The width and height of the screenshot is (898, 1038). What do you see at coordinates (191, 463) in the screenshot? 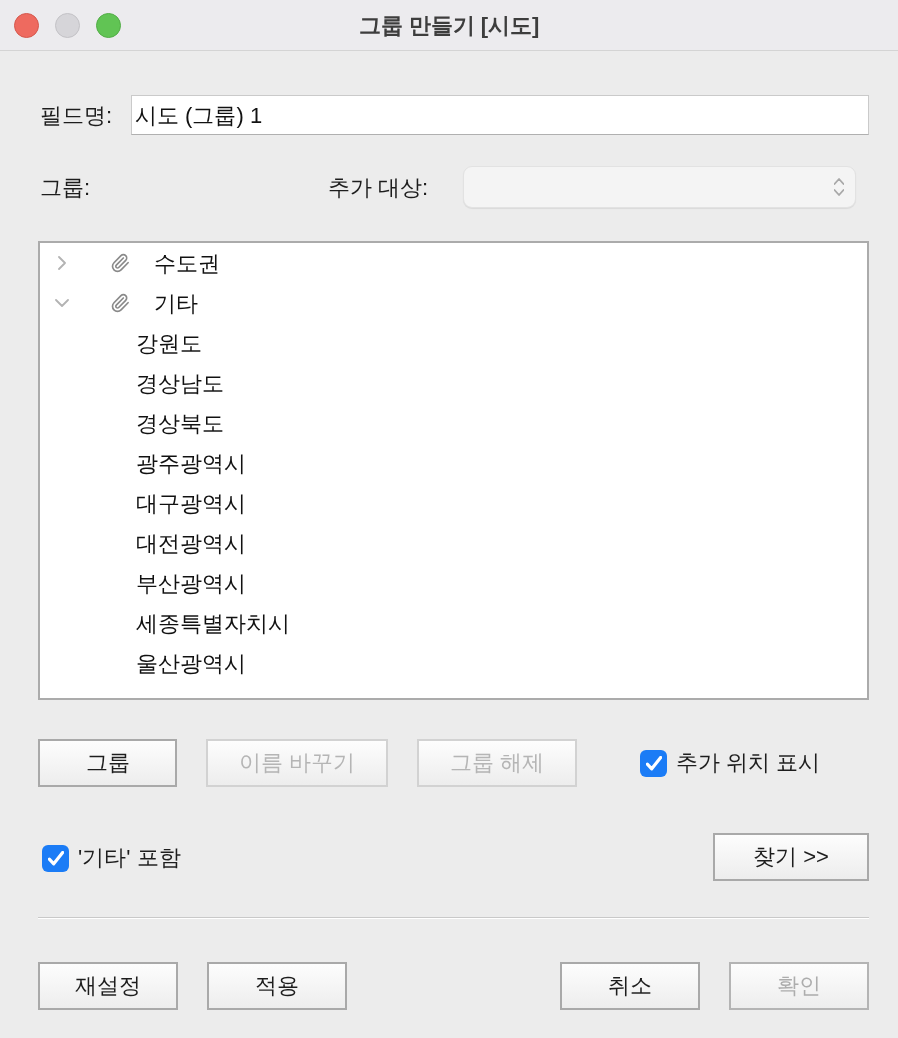
I see `tree-item-label: 광주광역시` at bounding box center [191, 463].